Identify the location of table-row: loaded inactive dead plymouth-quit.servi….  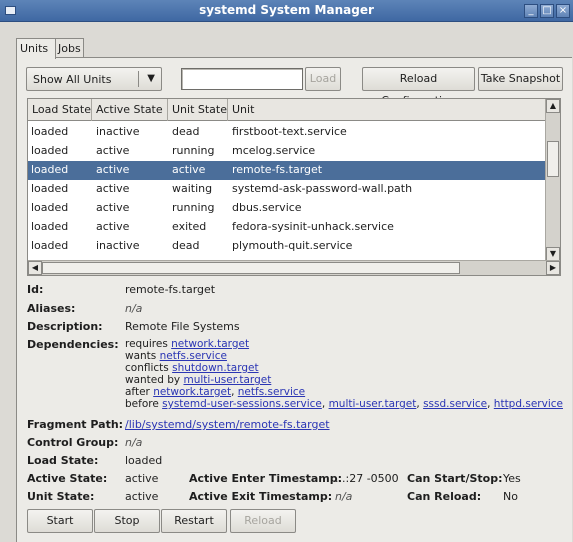
(287, 246).